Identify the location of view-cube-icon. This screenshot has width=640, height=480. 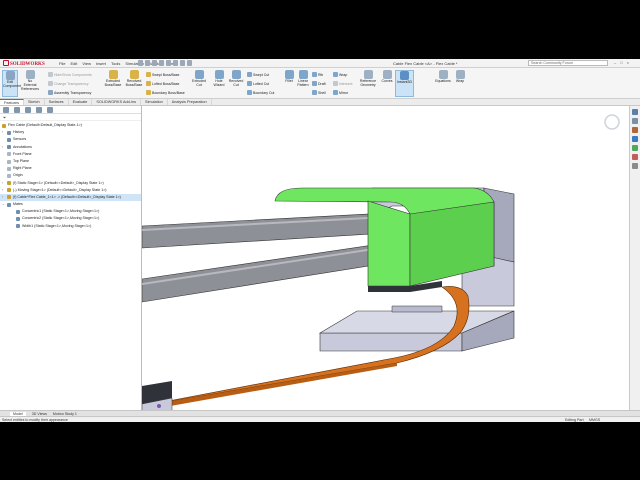
(612, 122).